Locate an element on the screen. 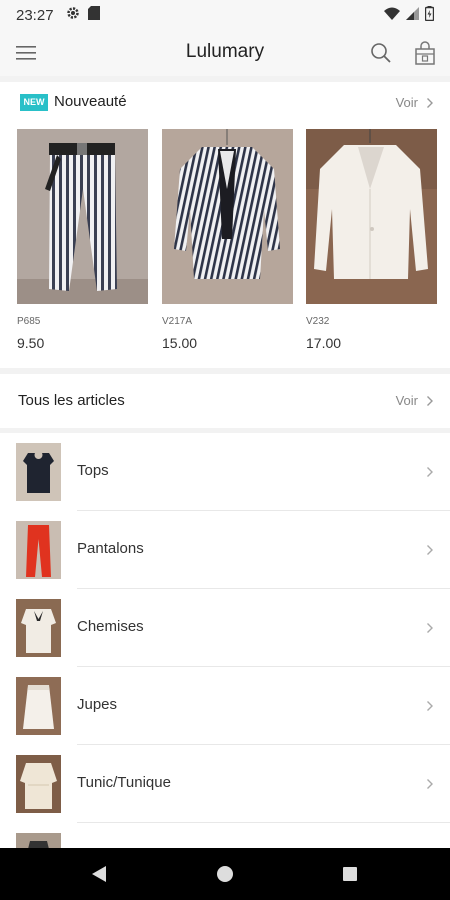  product-card: V232 17.00 is located at coordinates (371, 240).